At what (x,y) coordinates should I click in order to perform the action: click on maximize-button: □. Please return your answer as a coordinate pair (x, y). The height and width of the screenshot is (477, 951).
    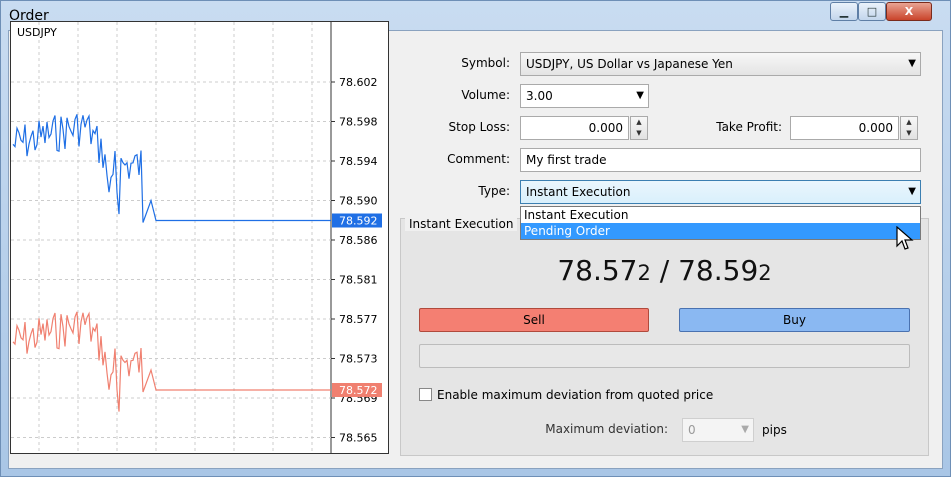
    Looking at the image, I should click on (872, 11).